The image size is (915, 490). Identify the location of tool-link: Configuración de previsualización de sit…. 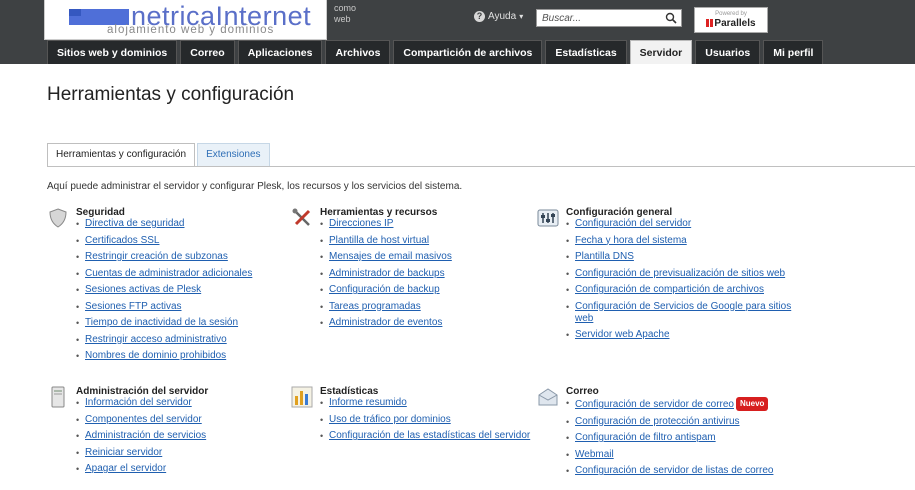
(680, 273).